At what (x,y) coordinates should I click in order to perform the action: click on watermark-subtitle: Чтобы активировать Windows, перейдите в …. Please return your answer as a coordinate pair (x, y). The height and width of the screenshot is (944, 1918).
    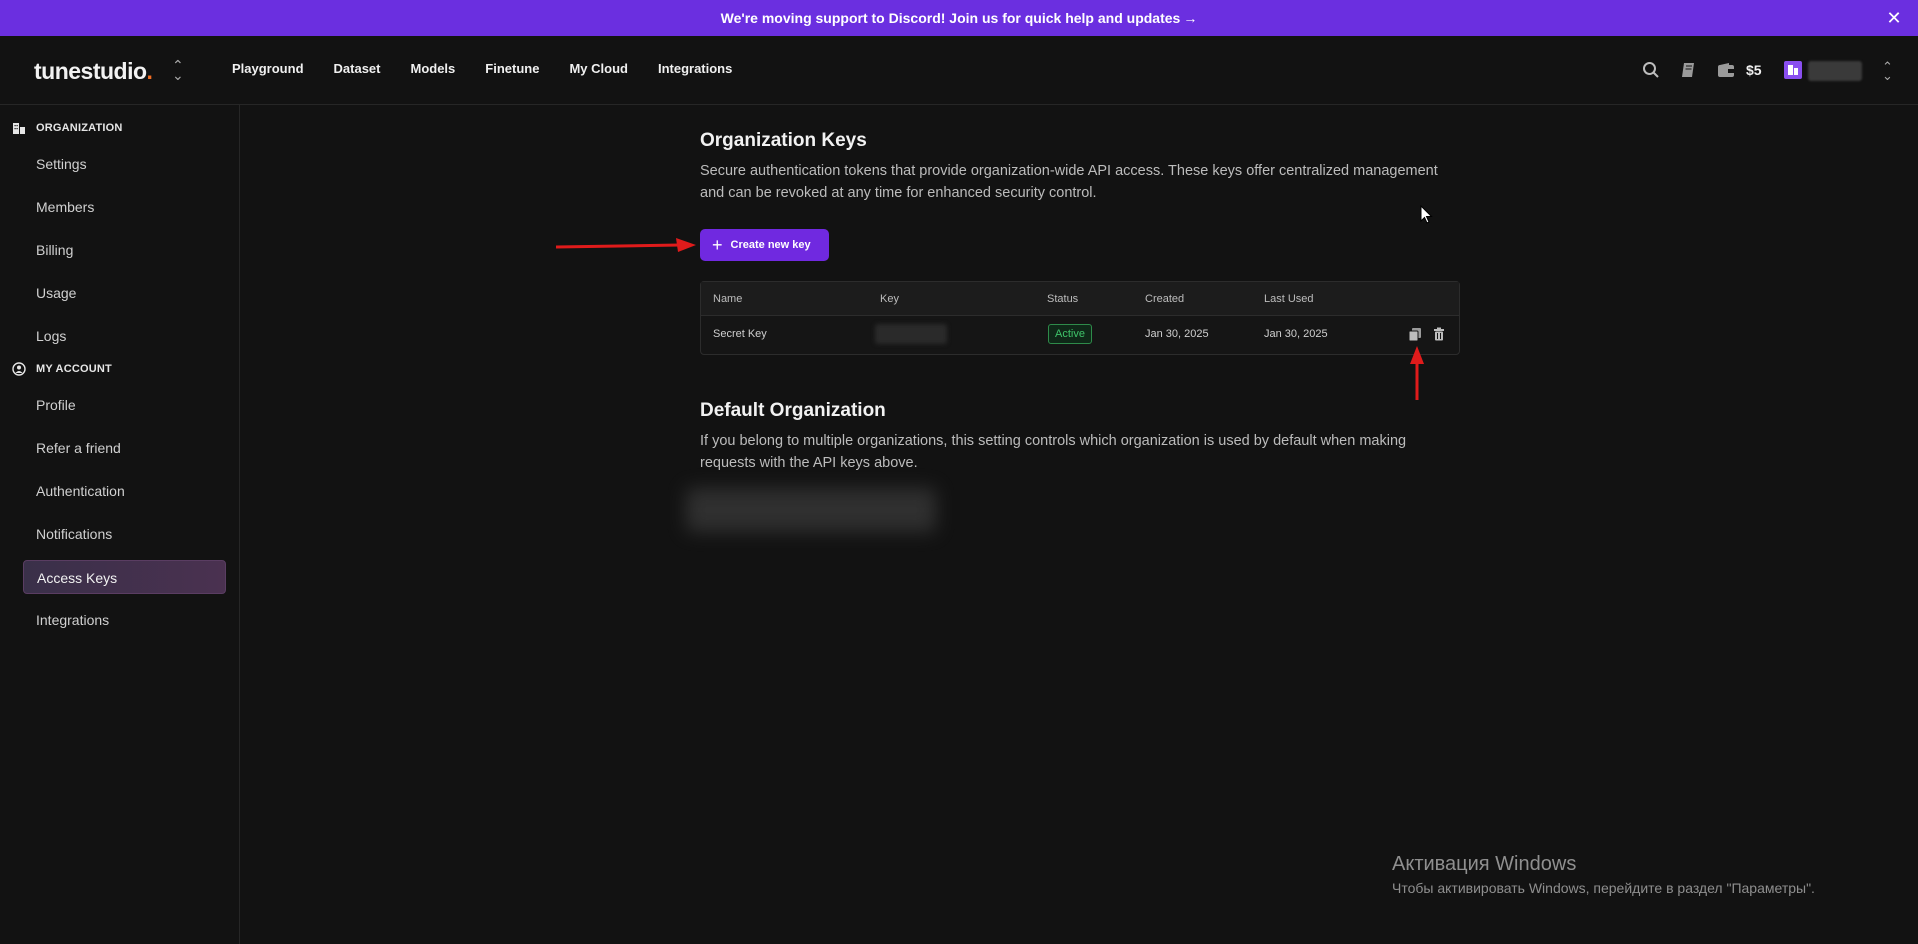
    Looking at the image, I should click on (1603, 888).